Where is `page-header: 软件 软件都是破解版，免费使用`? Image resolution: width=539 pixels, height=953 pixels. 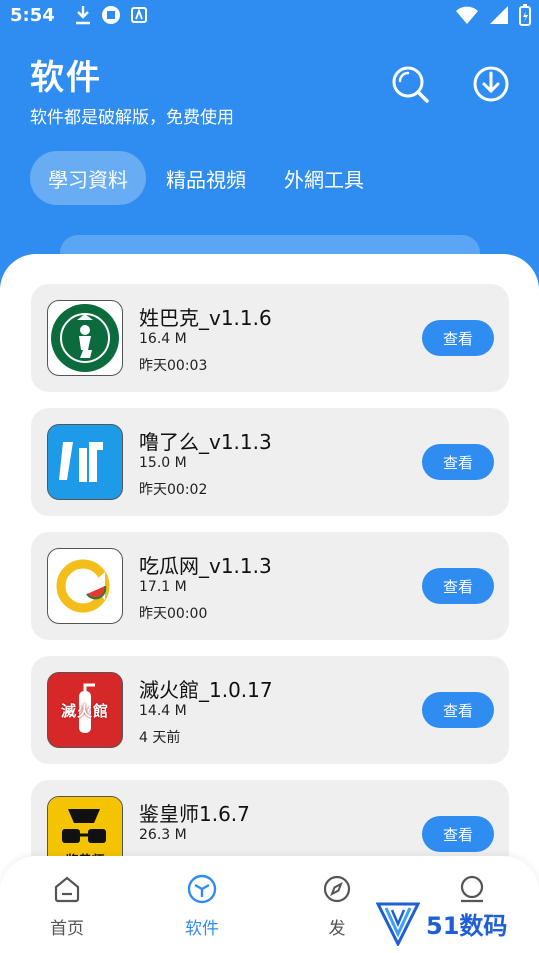
page-header: 软件 软件都是破解版，免费使用 is located at coordinates (132, 89).